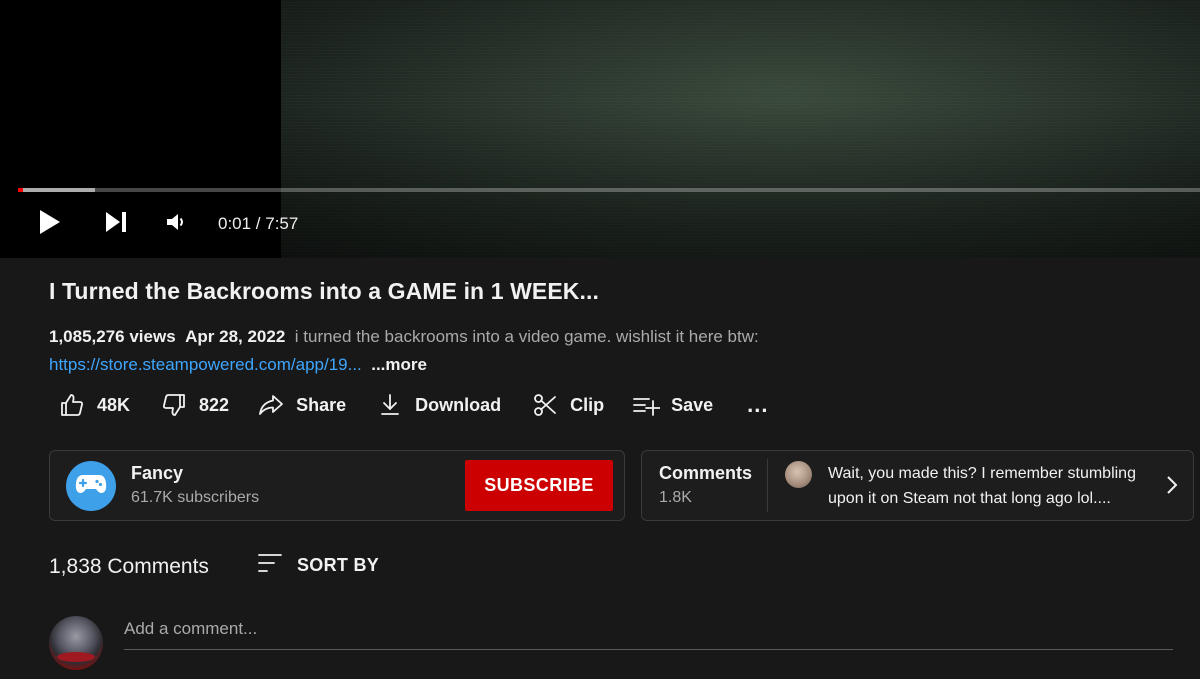 The height and width of the screenshot is (679, 1200). Describe the element at coordinates (567, 405) in the screenshot. I see `clip-button: Clip` at that location.